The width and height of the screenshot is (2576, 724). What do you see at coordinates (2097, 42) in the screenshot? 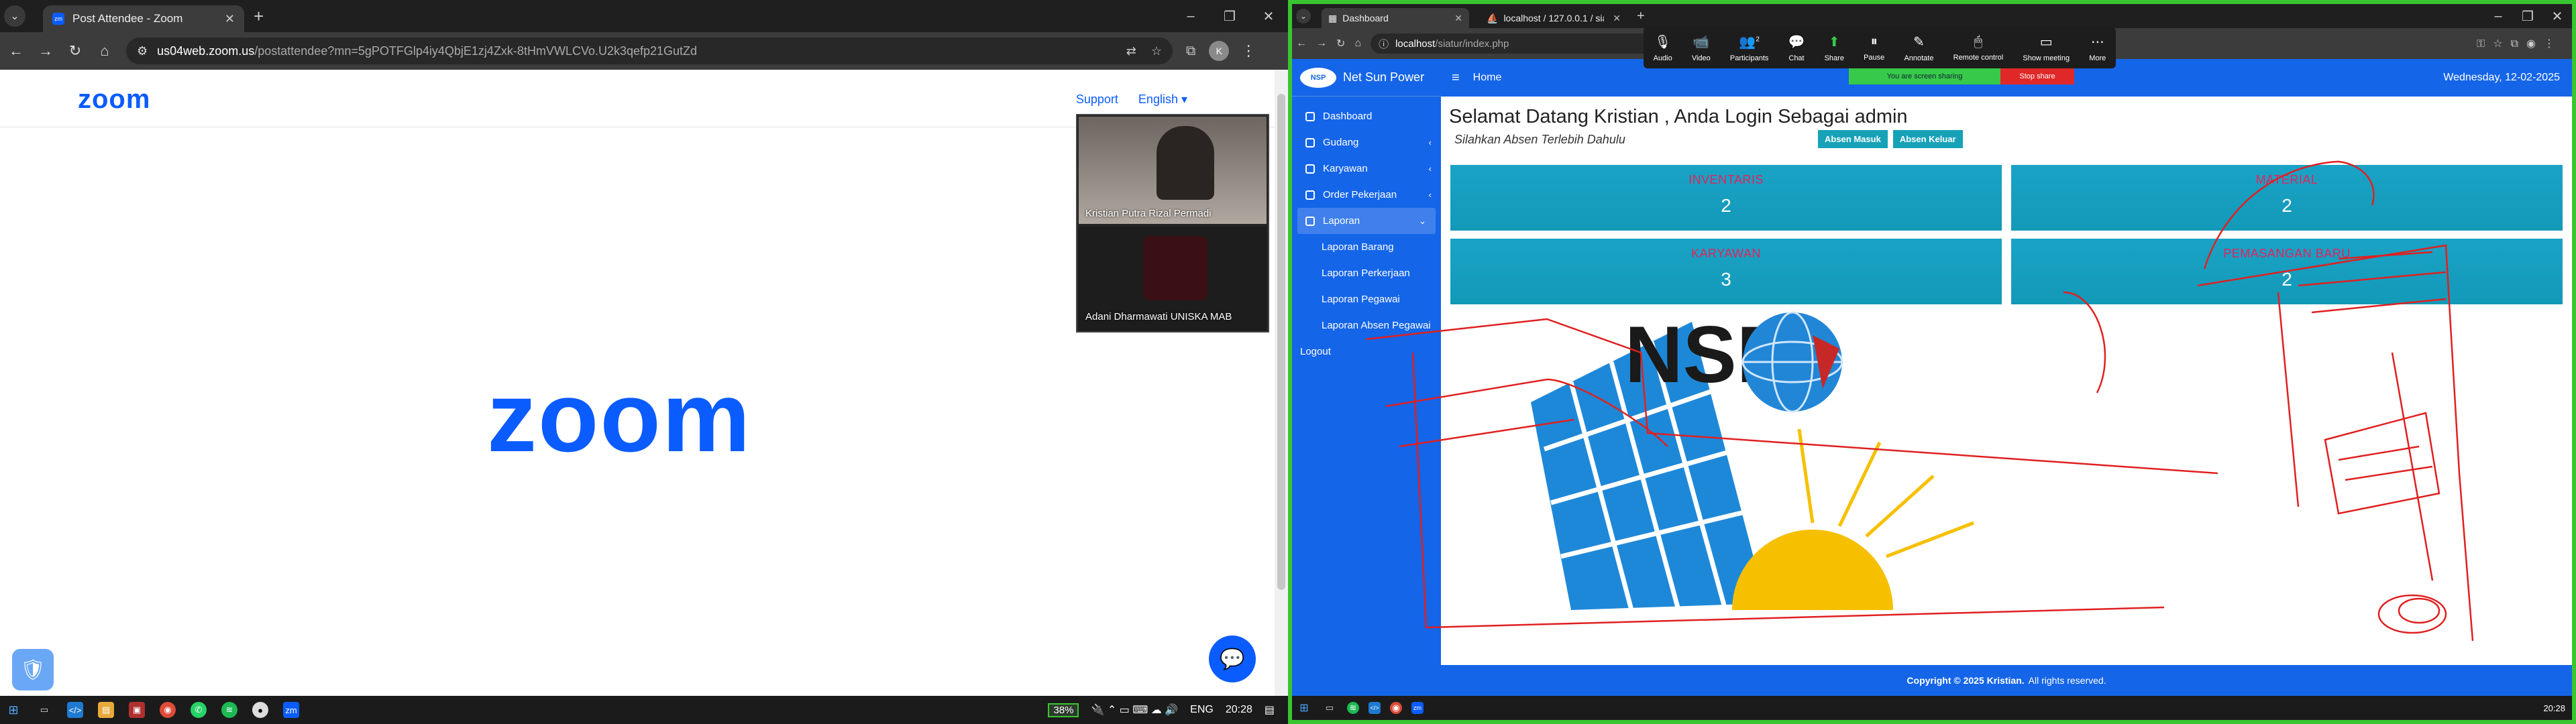
I see `more-icon: ⋯` at bounding box center [2097, 42].